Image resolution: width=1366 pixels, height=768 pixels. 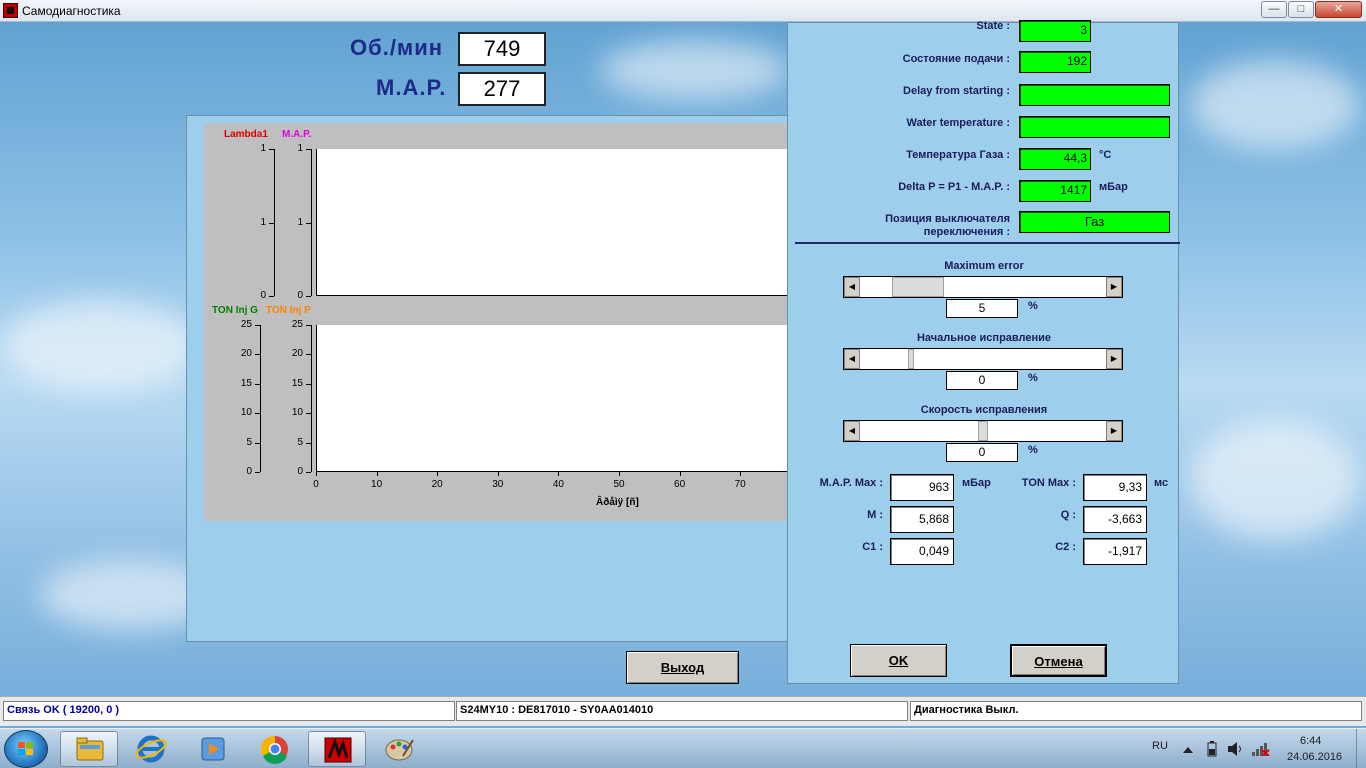 I want to click on initial-correction-value: 0, so click(x=982, y=380).